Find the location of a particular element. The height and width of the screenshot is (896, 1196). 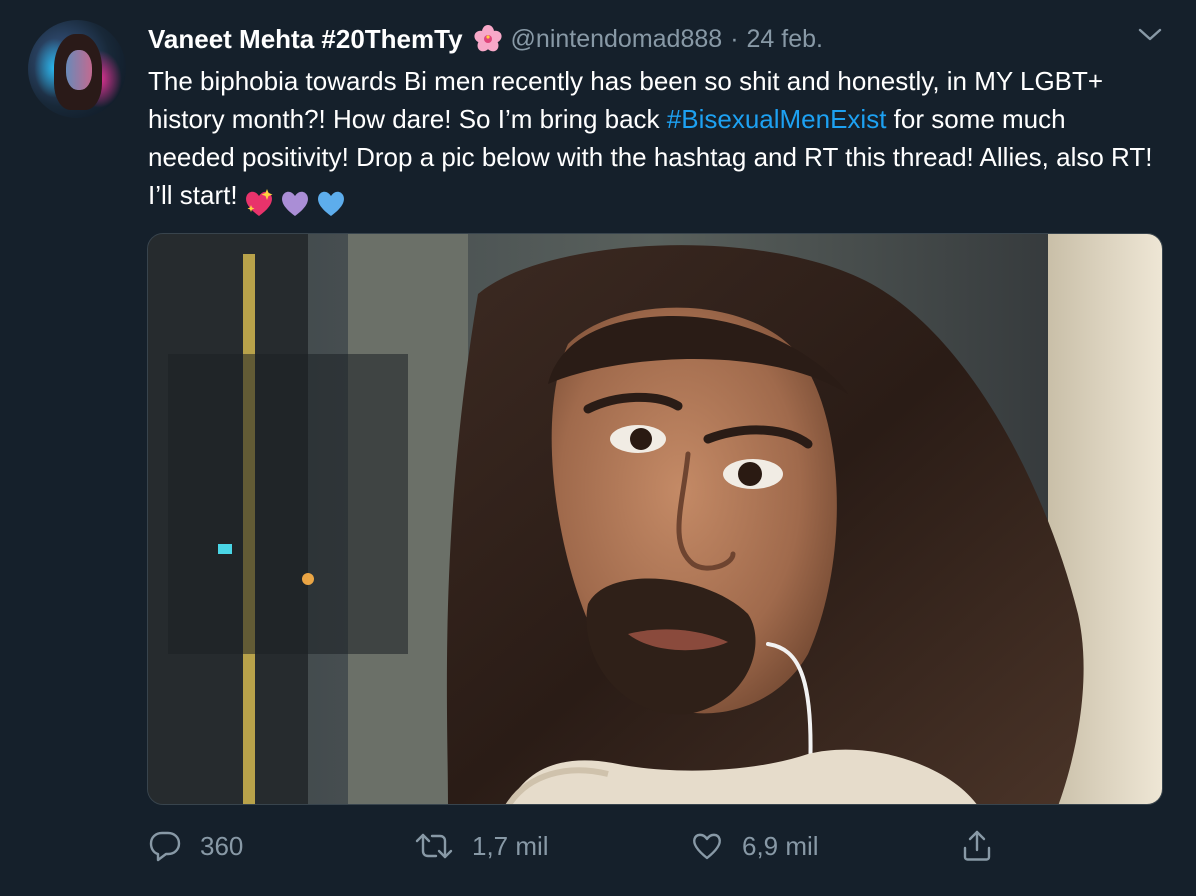

reply-button: 360 is located at coordinates (195, 846).